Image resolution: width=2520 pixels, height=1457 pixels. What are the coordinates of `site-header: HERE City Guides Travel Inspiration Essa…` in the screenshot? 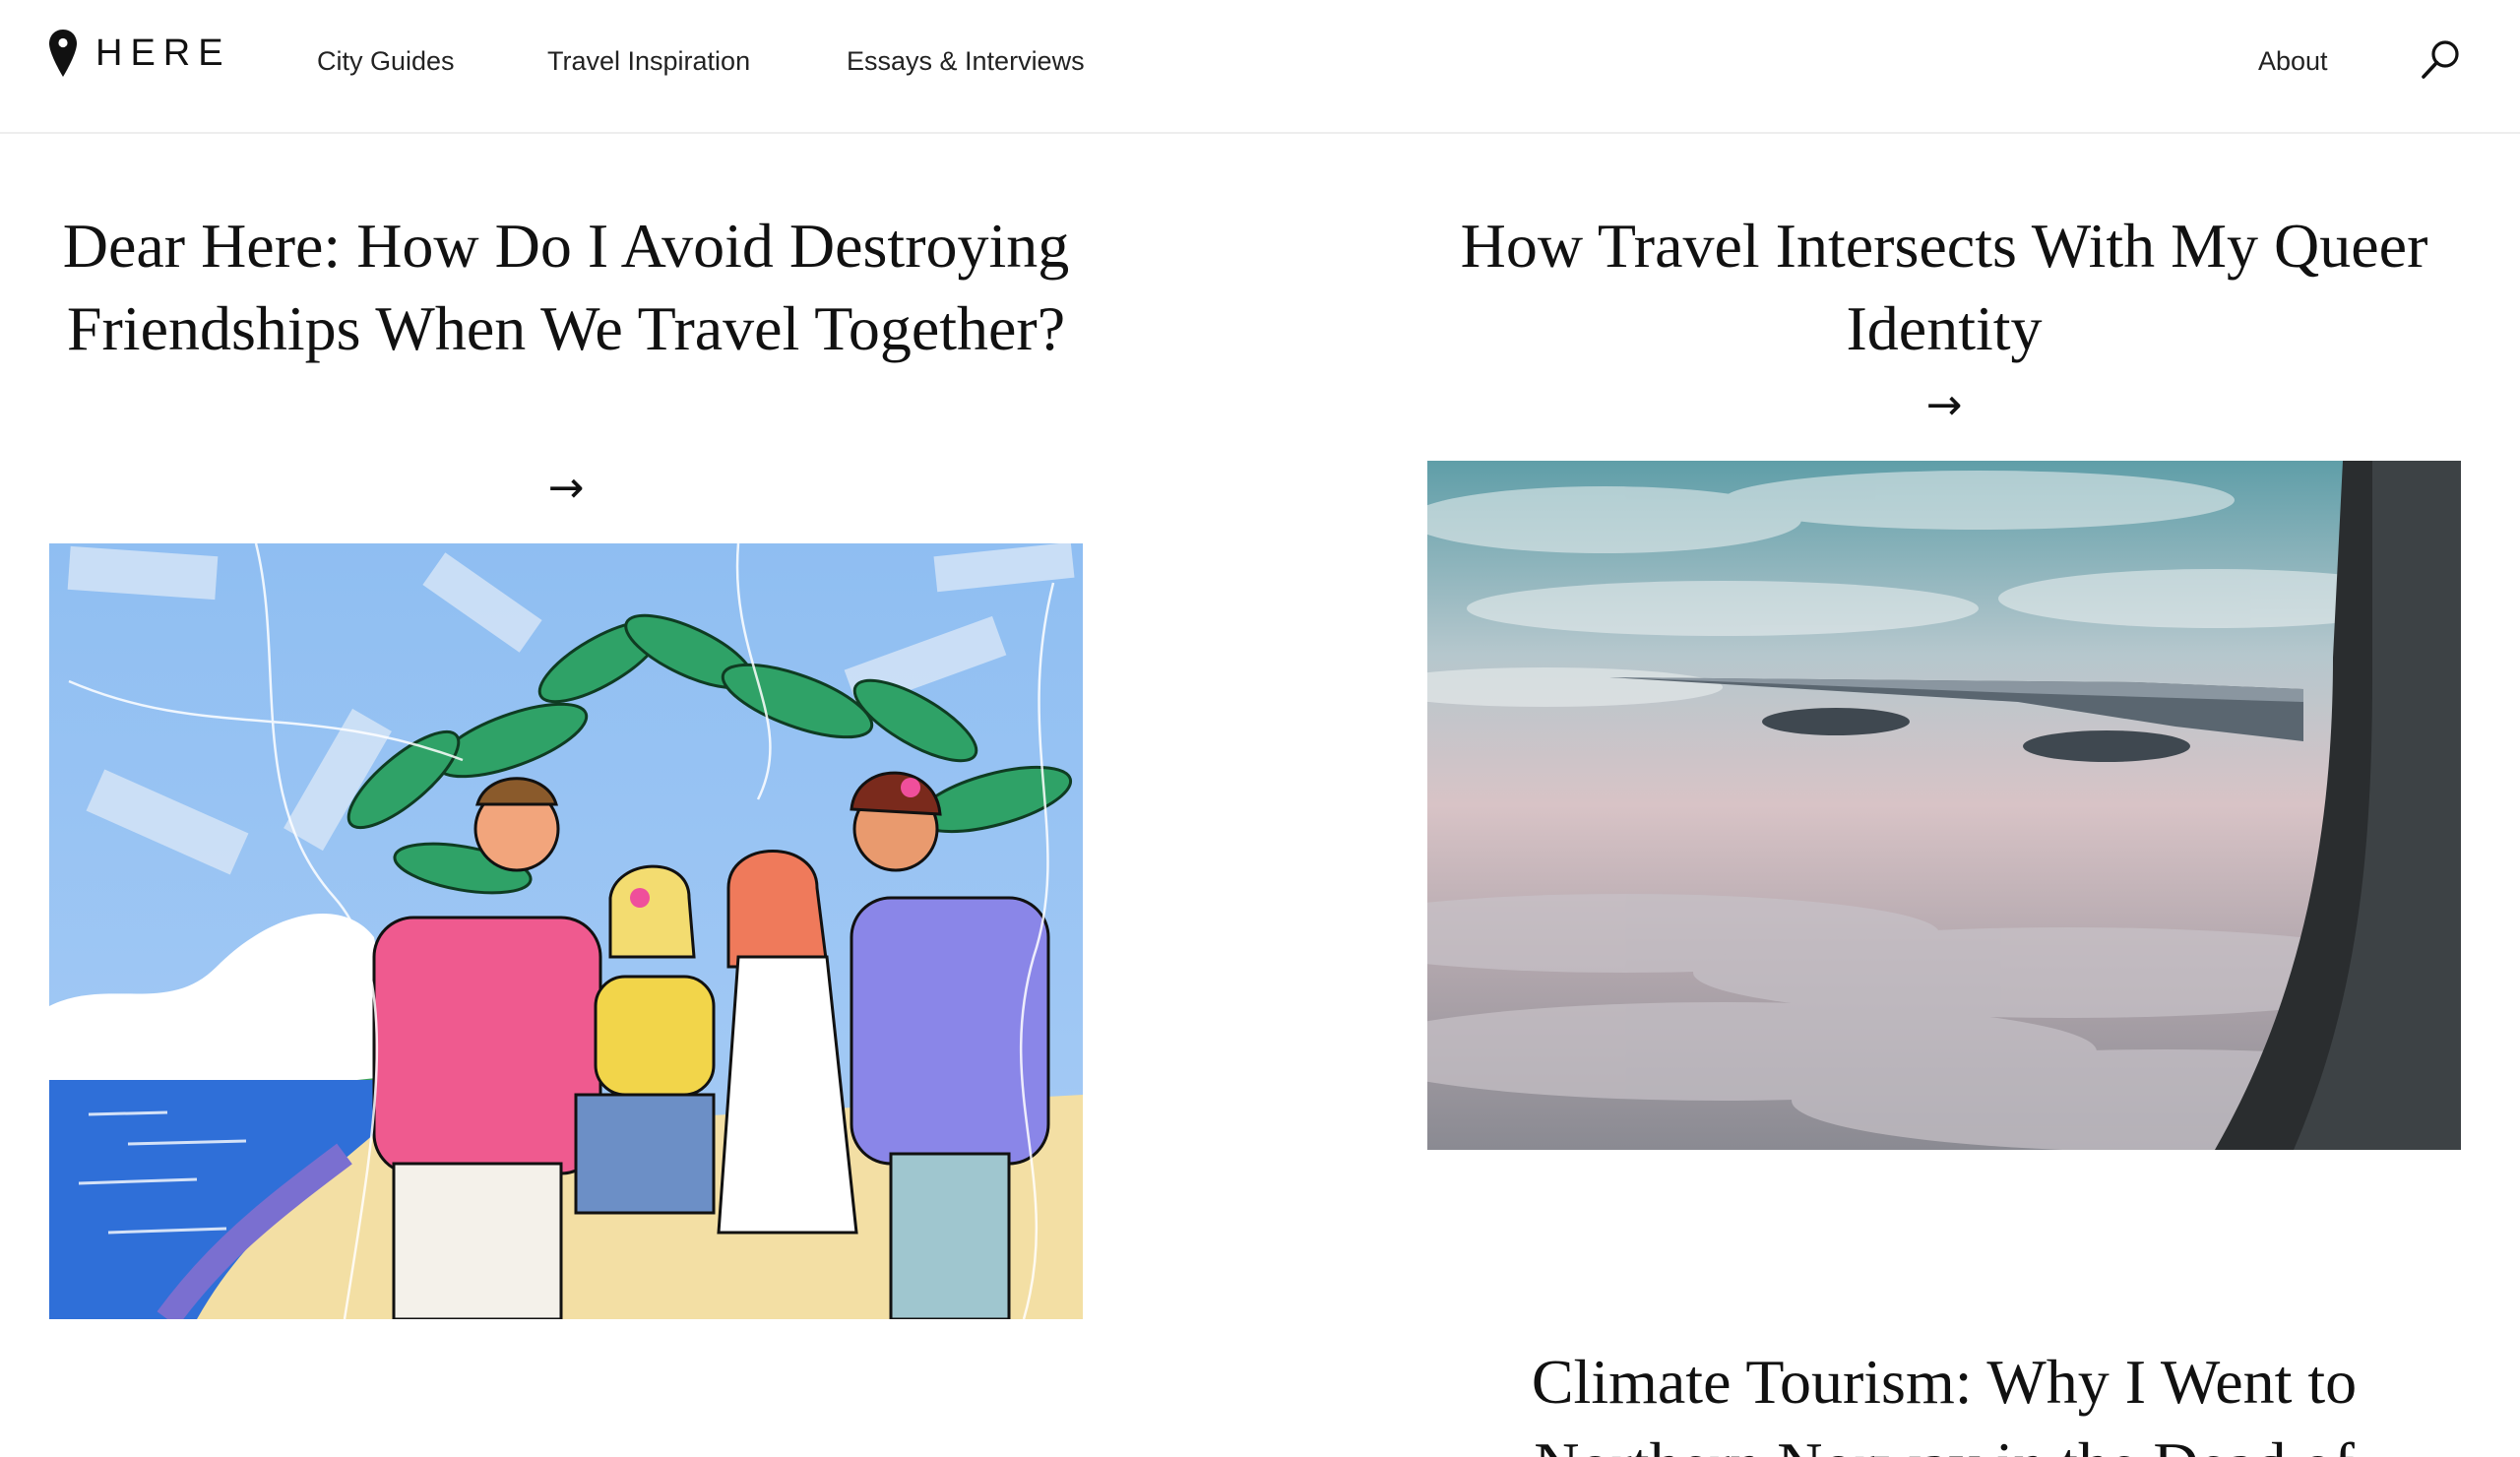 It's located at (1260, 67).